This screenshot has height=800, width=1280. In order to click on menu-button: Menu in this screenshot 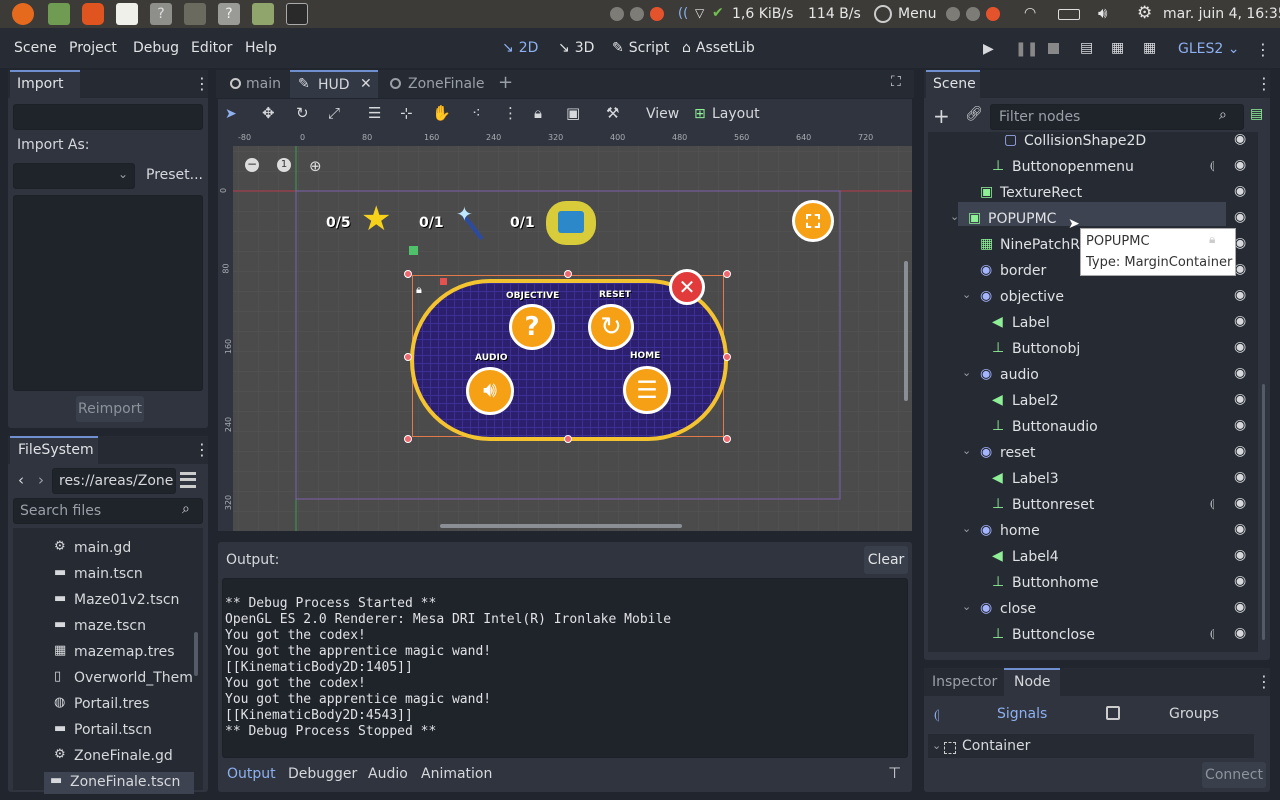, I will do `click(917, 14)`.